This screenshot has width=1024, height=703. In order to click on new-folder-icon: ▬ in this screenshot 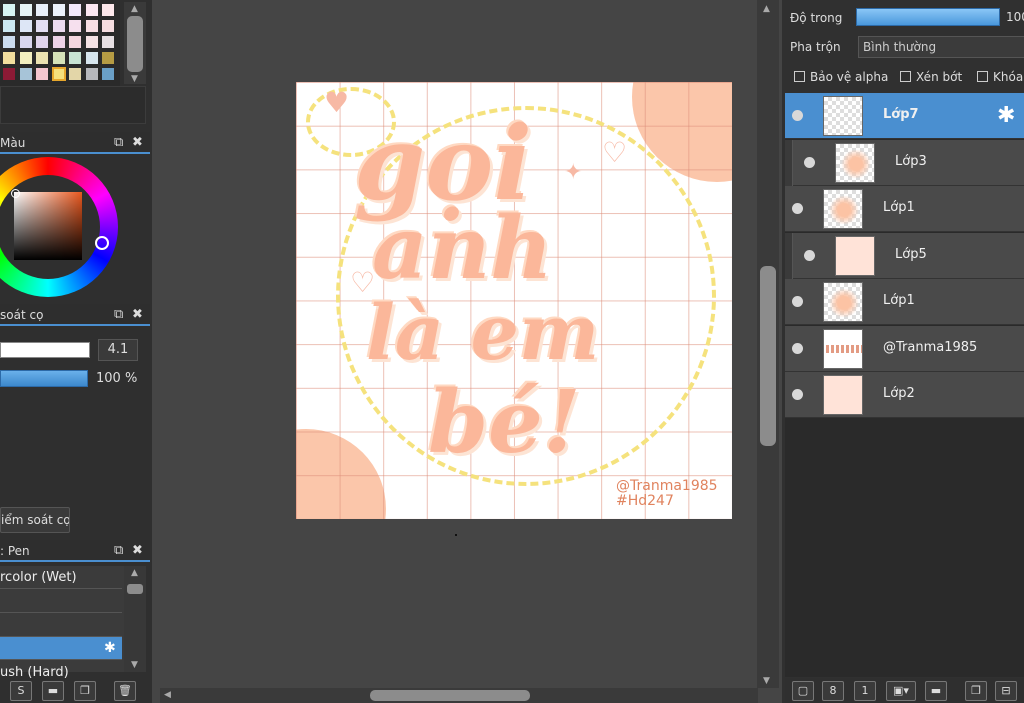, I will do `click(936, 691)`.